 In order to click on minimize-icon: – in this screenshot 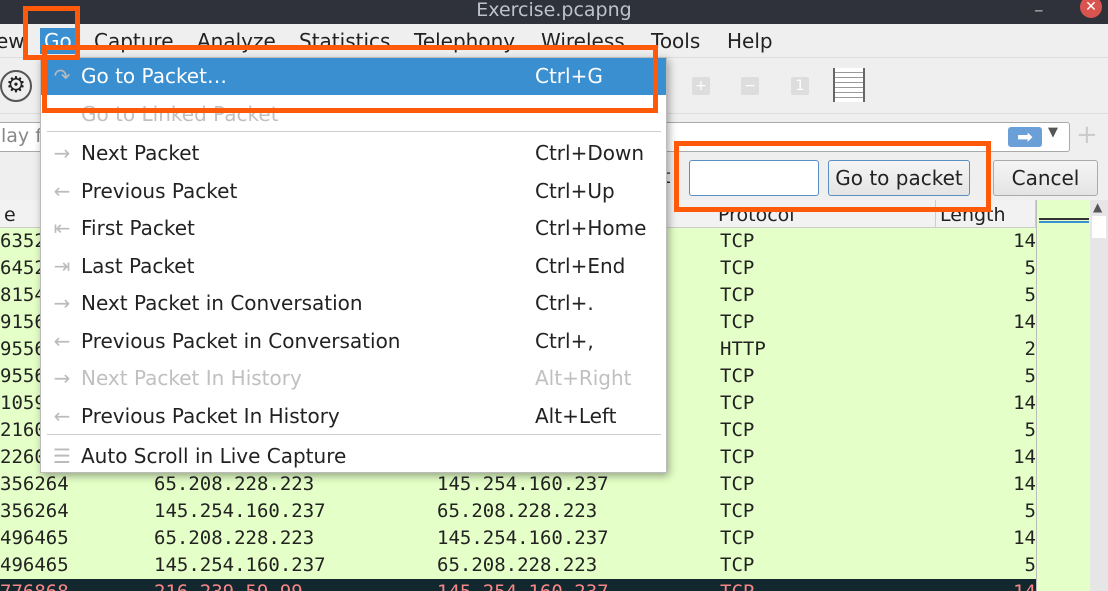, I will do `click(1039, 10)`.